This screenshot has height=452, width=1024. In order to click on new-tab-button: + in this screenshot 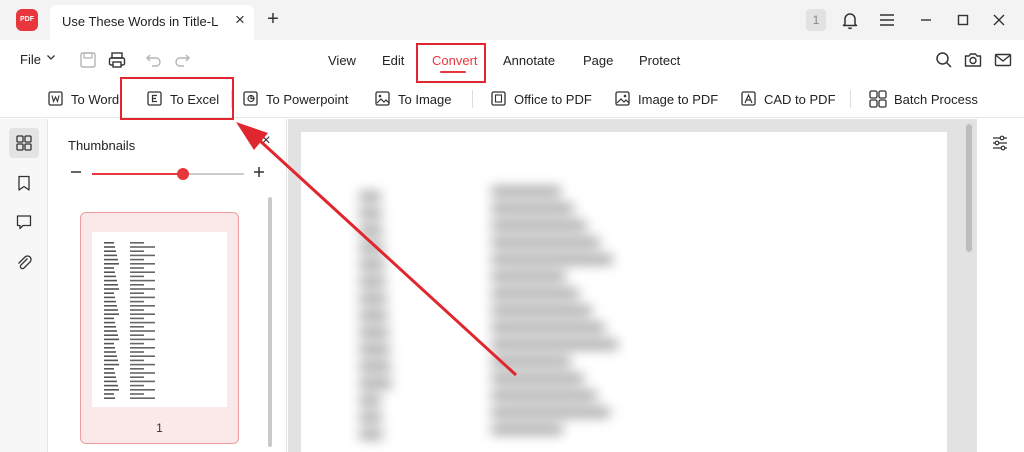, I will do `click(273, 19)`.